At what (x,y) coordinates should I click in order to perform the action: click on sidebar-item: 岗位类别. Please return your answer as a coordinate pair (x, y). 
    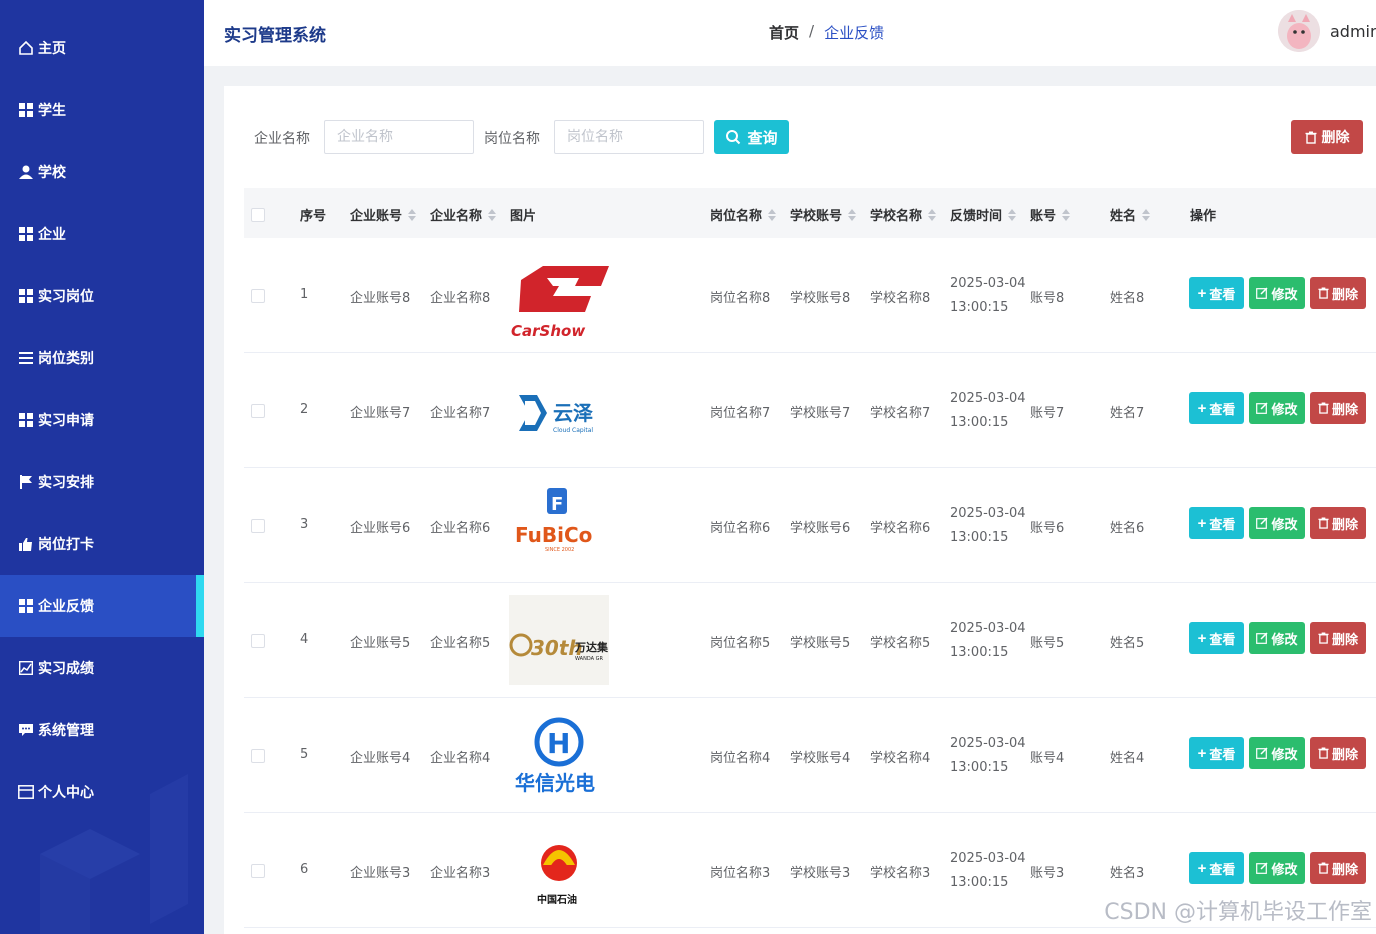
    Looking at the image, I should click on (102, 358).